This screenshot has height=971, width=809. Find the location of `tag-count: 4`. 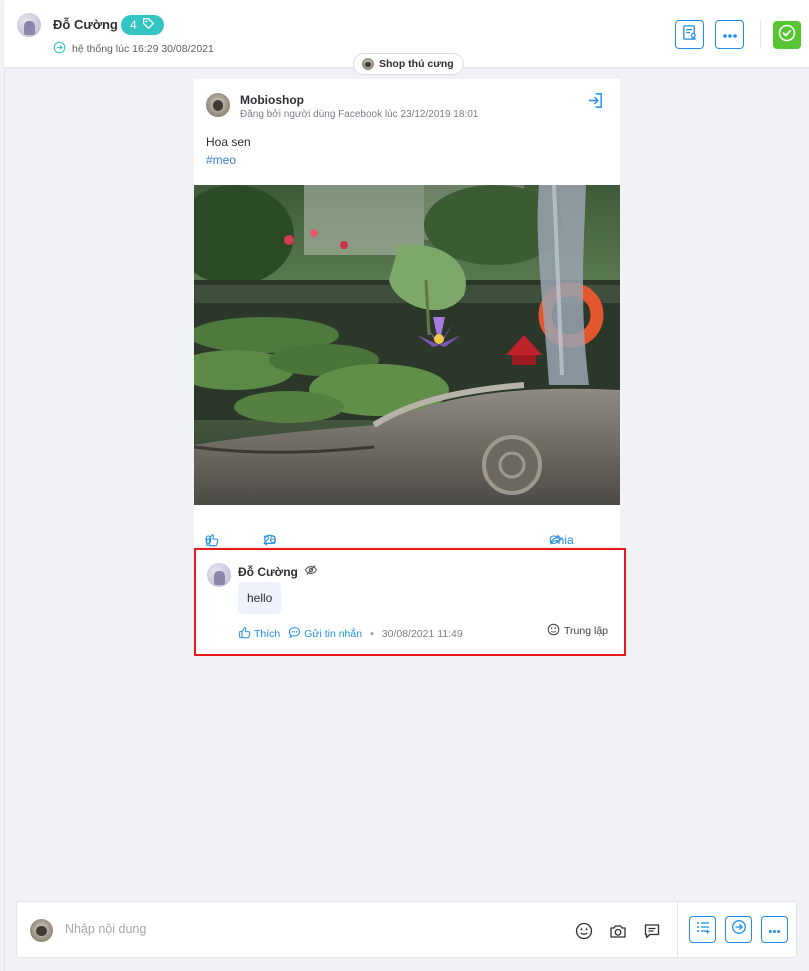

tag-count: 4 is located at coordinates (133, 25).